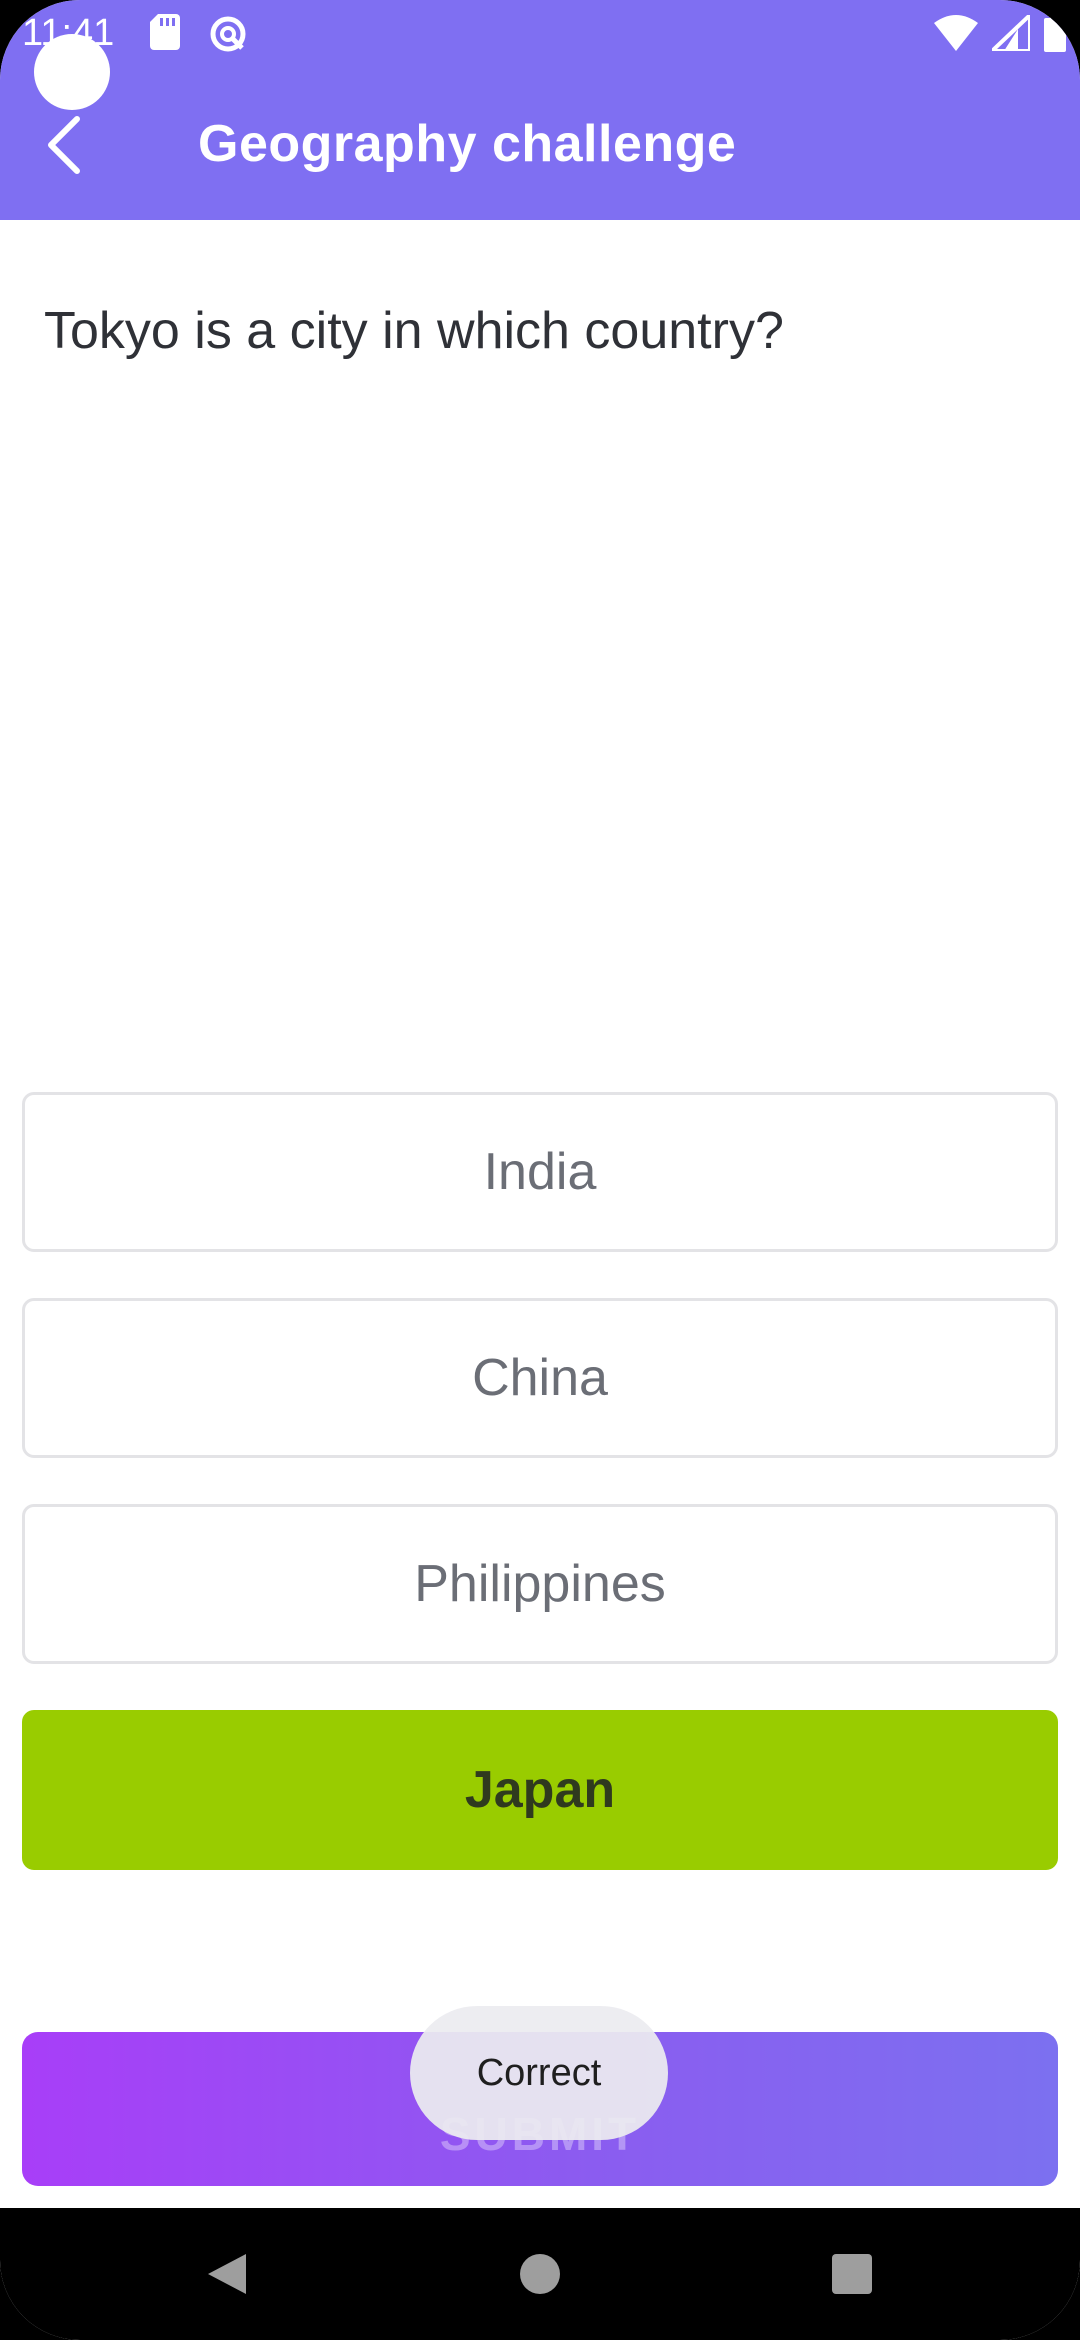 The image size is (1080, 2340). I want to click on nav-home-button, so click(540, 2274).